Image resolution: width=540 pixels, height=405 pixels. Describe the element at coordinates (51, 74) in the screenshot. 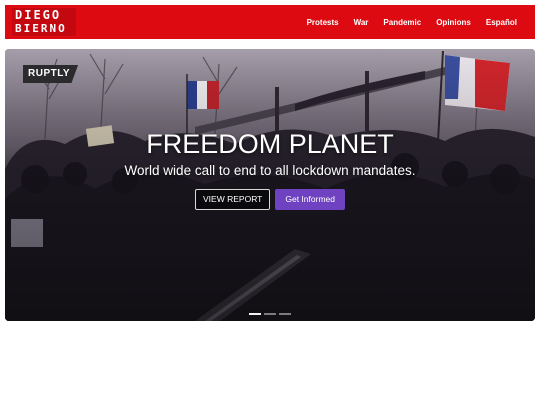

I see `ruptly-watermark: RUPTLY` at that location.